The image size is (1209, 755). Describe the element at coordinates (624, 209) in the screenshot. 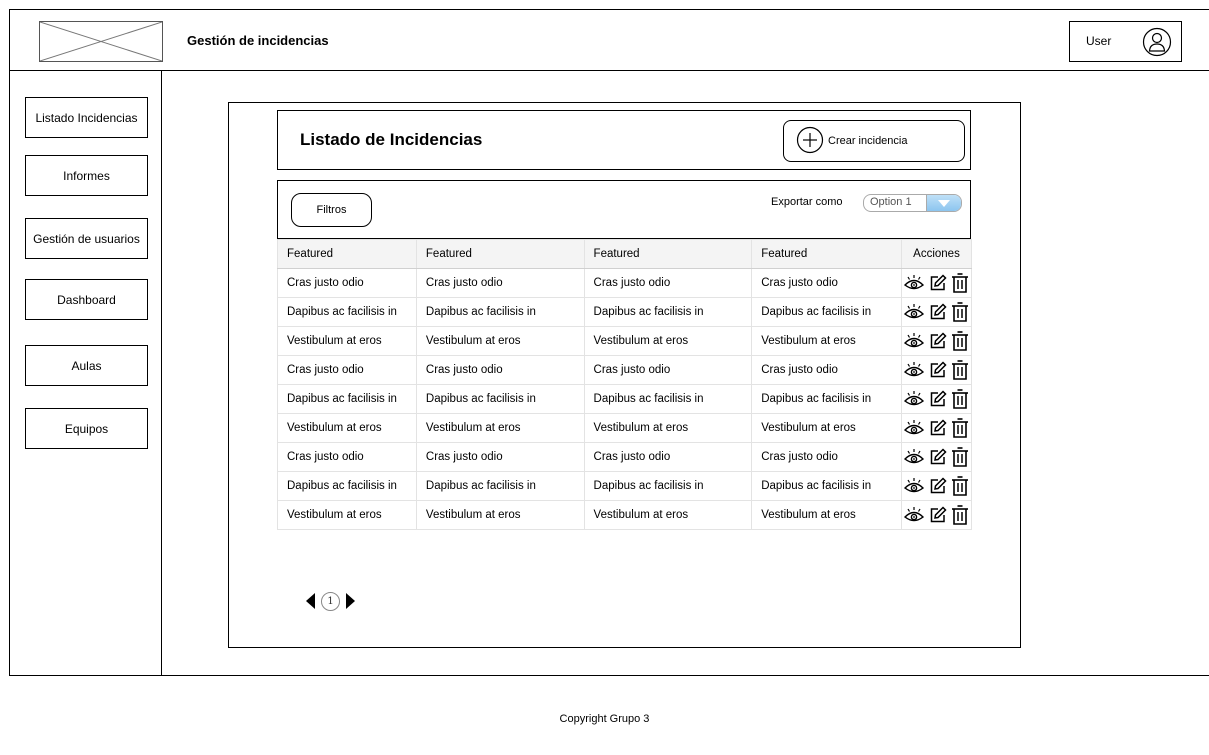

I see `table-toolbar: Filtros Exportar como Option 1` at that location.